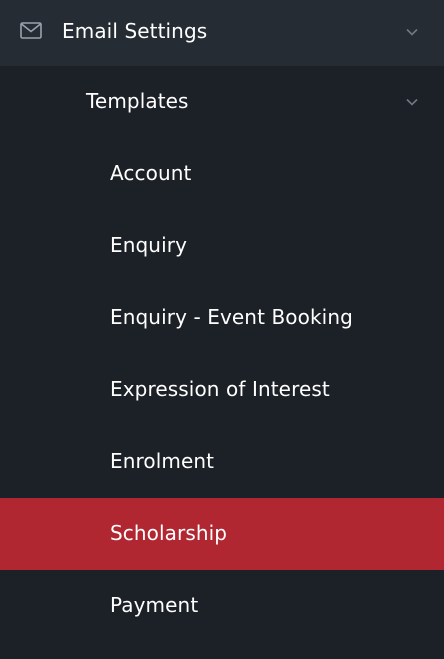 The width and height of the screenshot is (444, 659). I want to click on menu-item-payment: Payment, so click(222, 606).